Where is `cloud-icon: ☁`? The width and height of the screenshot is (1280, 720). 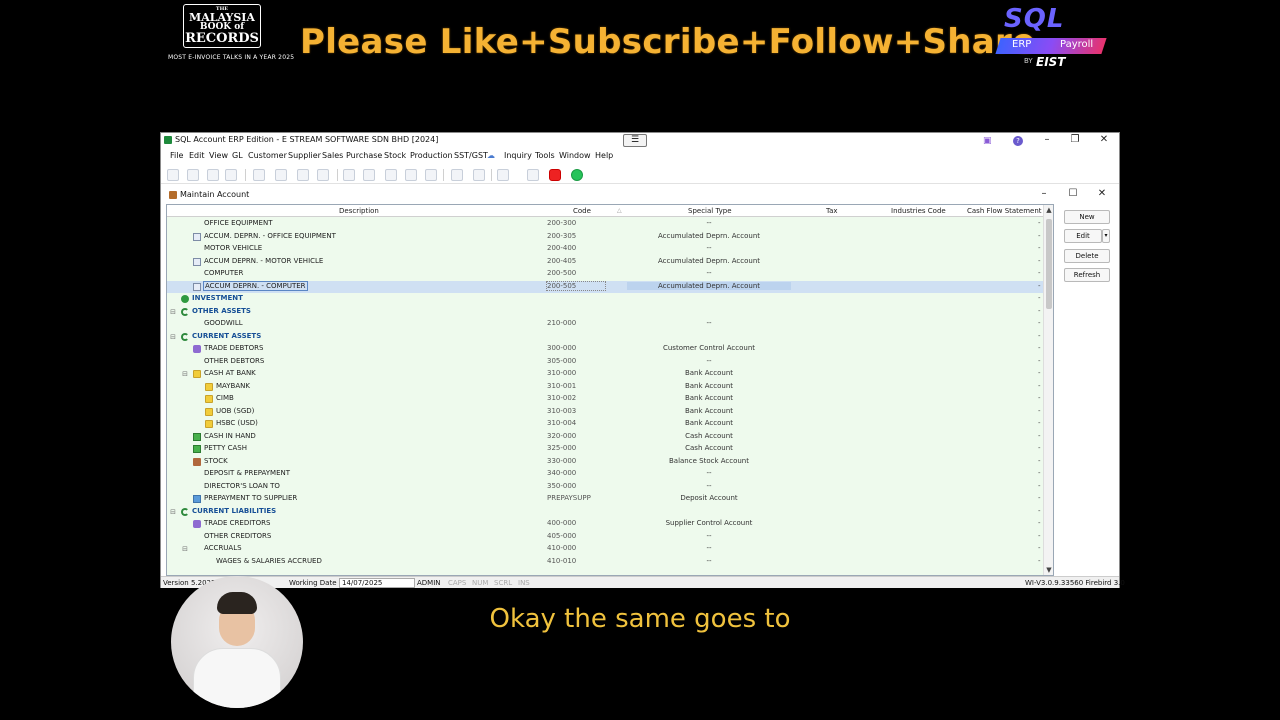 cloud-icon: ☁ is located at coordinates (491, 155).